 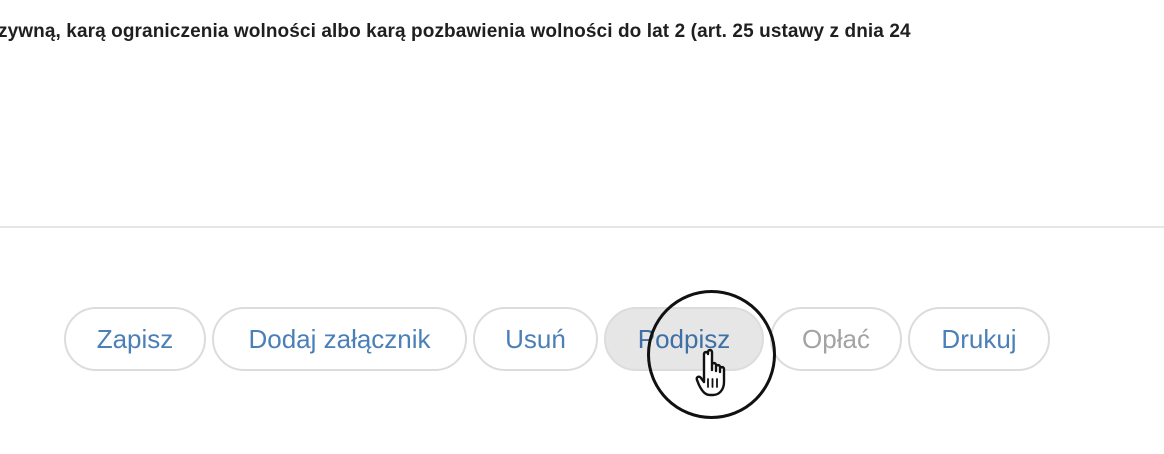 What do you see at coordinates (979, 339) in the screenshot?
I see `print-button: Drukuj` at bounding box center [979, 339].